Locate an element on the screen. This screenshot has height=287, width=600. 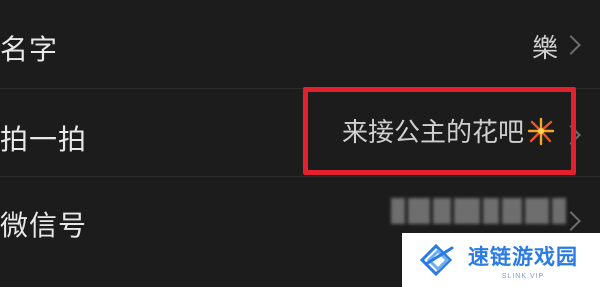
watermark-subtitle: SLINK.VIP is located at coordinates (523, 276).